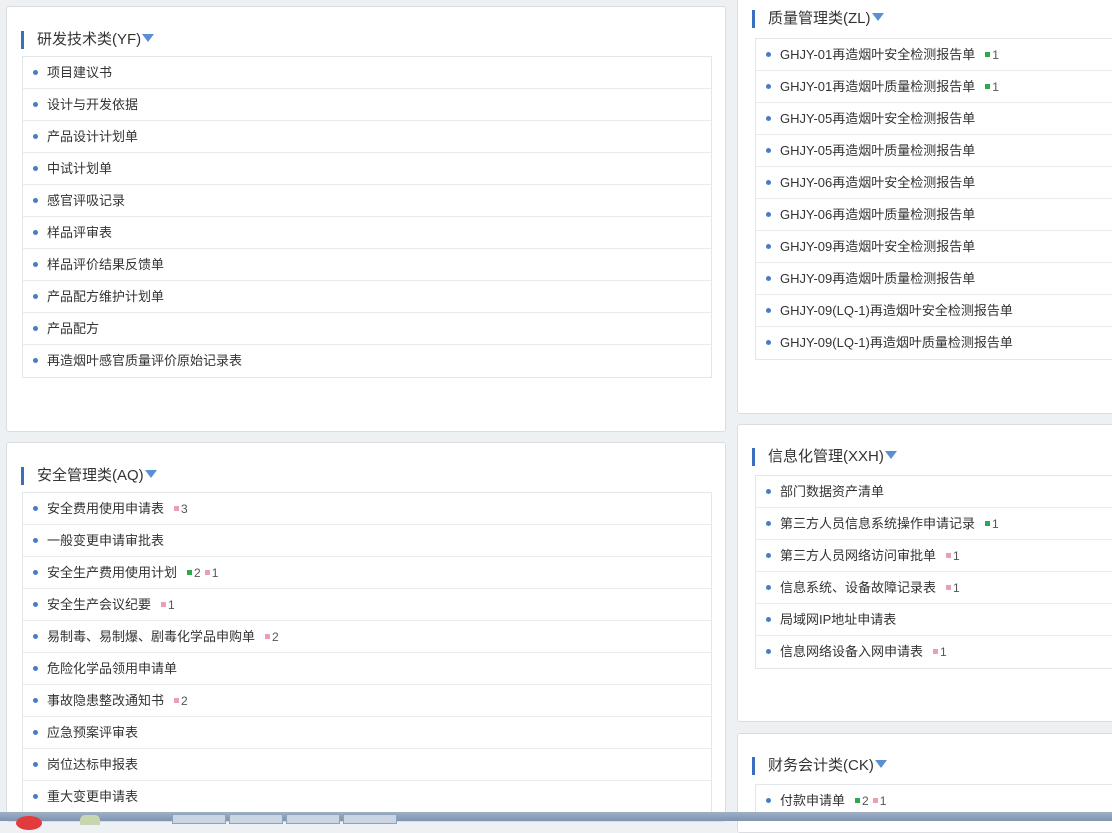 Image resolution: width=1112 pixels, height=833 pixels. What do you see at coordinates (934, 492) in the screenshot?
I see `list-item: 部门数据资产清单` at bounding box center [934, 492].